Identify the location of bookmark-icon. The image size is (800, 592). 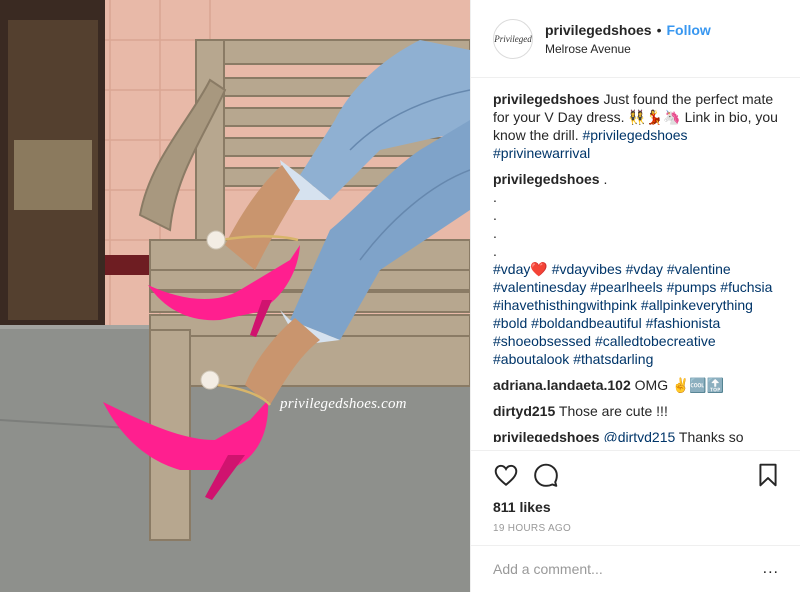
(768, 475).